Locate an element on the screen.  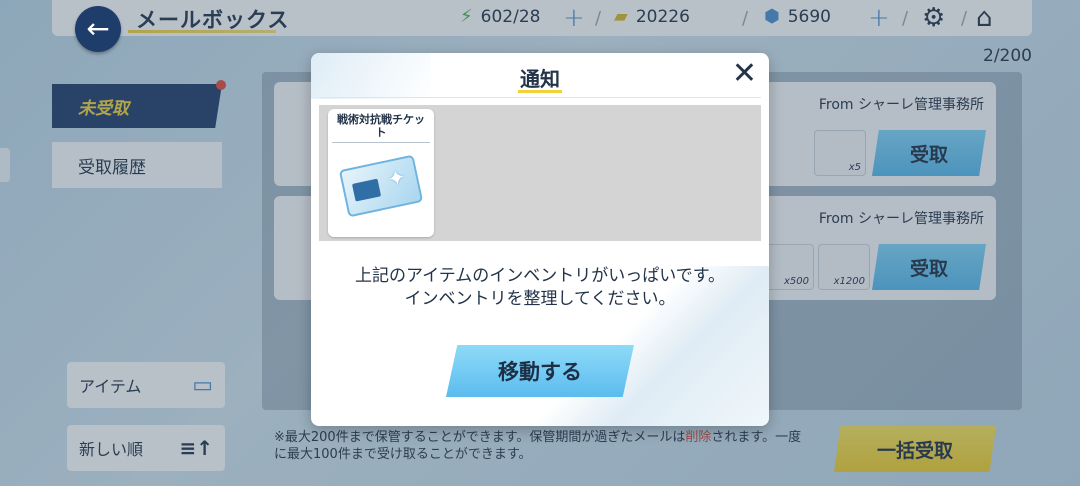
ticket-stub is located at coordinates (366, 190).